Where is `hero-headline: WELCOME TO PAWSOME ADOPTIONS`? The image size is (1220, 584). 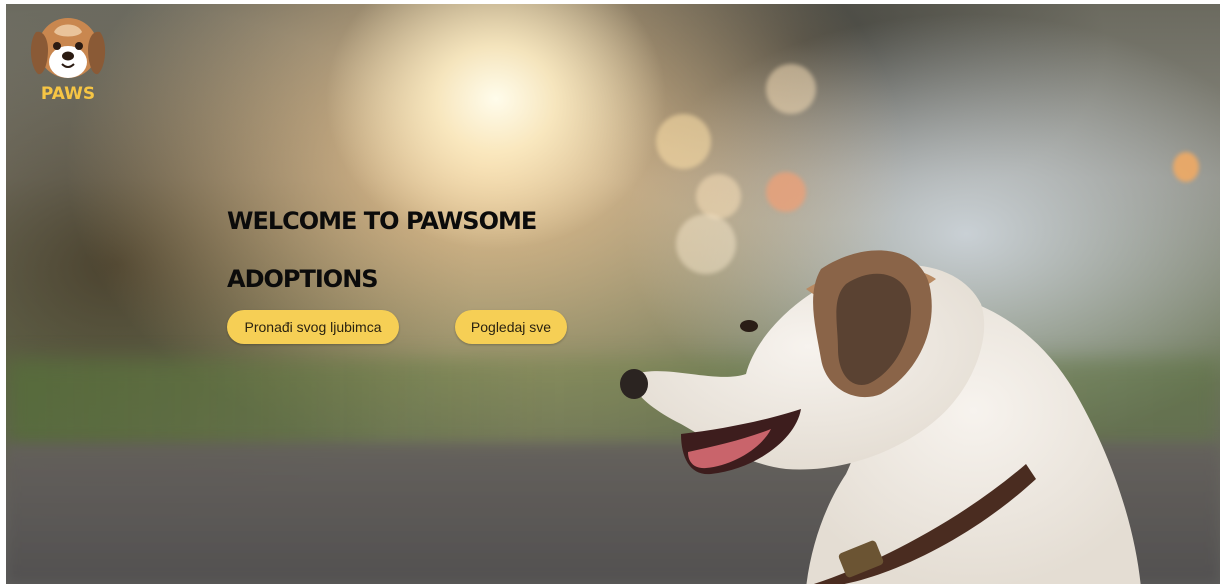 hero-headline: WELCOME TO PAWSOME ADOPTIONS is located at coordinates (382, 250).